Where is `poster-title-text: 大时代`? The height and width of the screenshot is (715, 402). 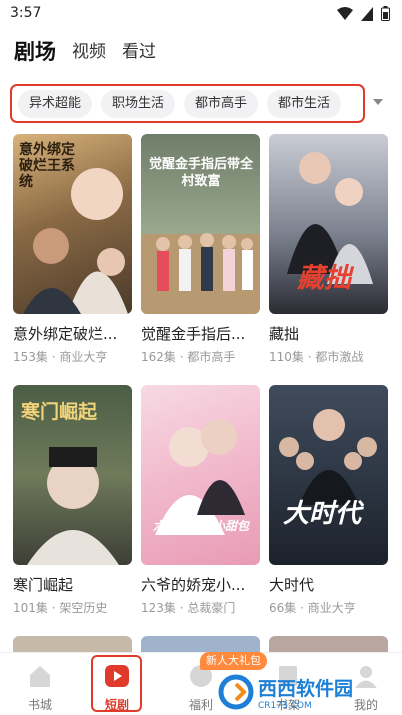 poster-title-text: 大时代 is located at coordinates (322, 514).